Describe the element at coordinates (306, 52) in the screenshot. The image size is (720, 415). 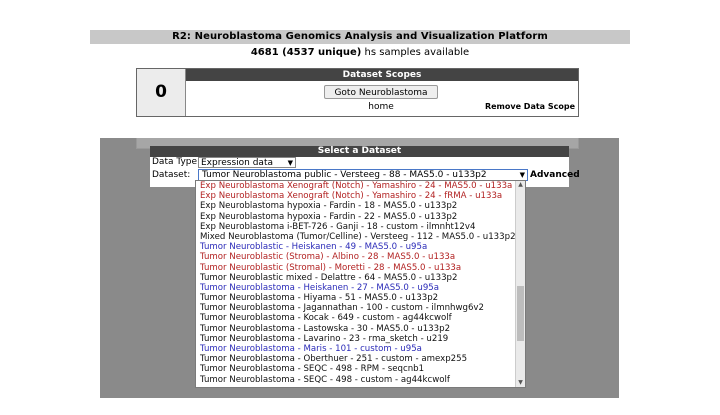
I see `sample-count: 4681 (4537 unique)` at that location.